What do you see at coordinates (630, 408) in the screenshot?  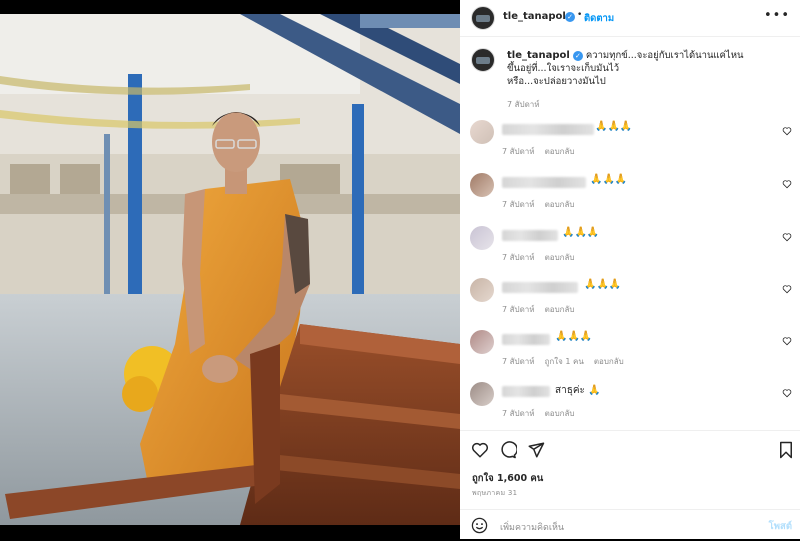 I see `comment-item: สาธุค่ะ 🙏 7 สัปดาห์ ตอบกลับ` at bounding box center [630, 408].